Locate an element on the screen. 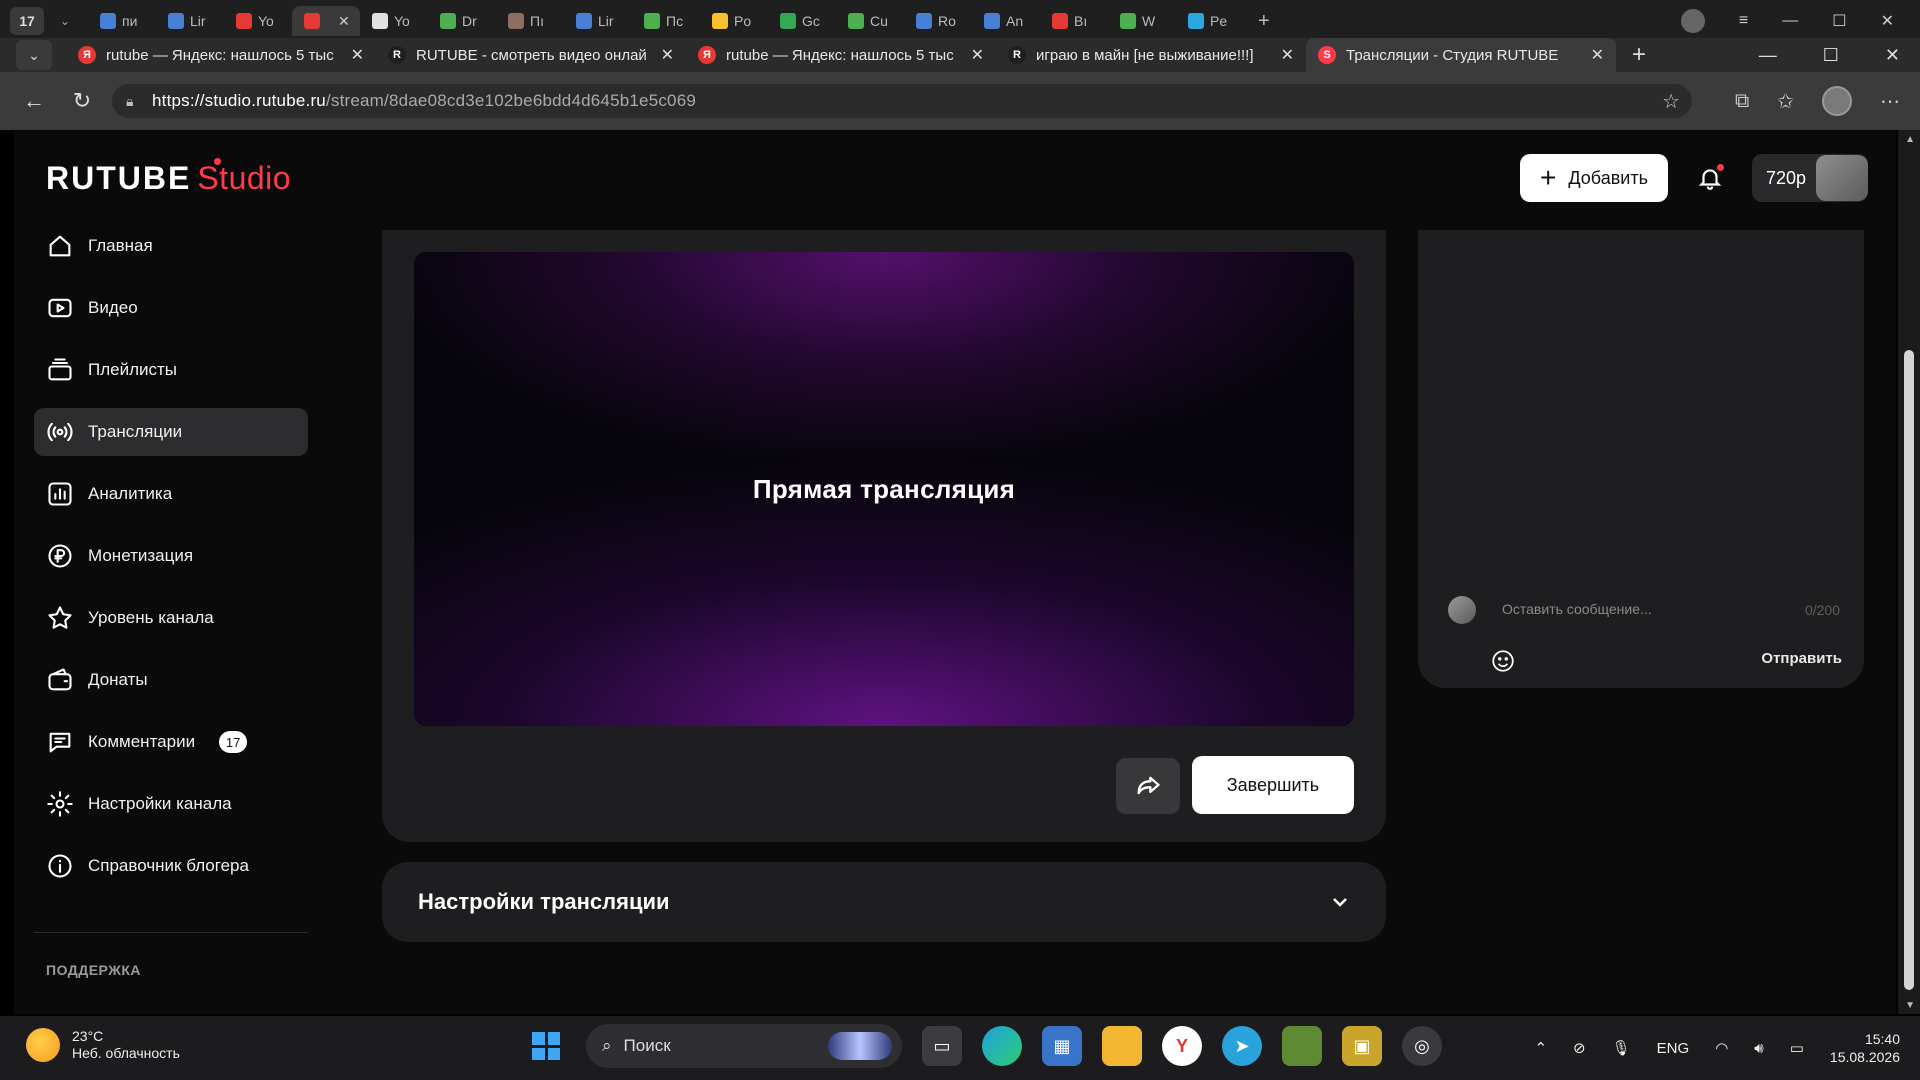  more-icon: ⋯ is located at coordinates (1890, 101).